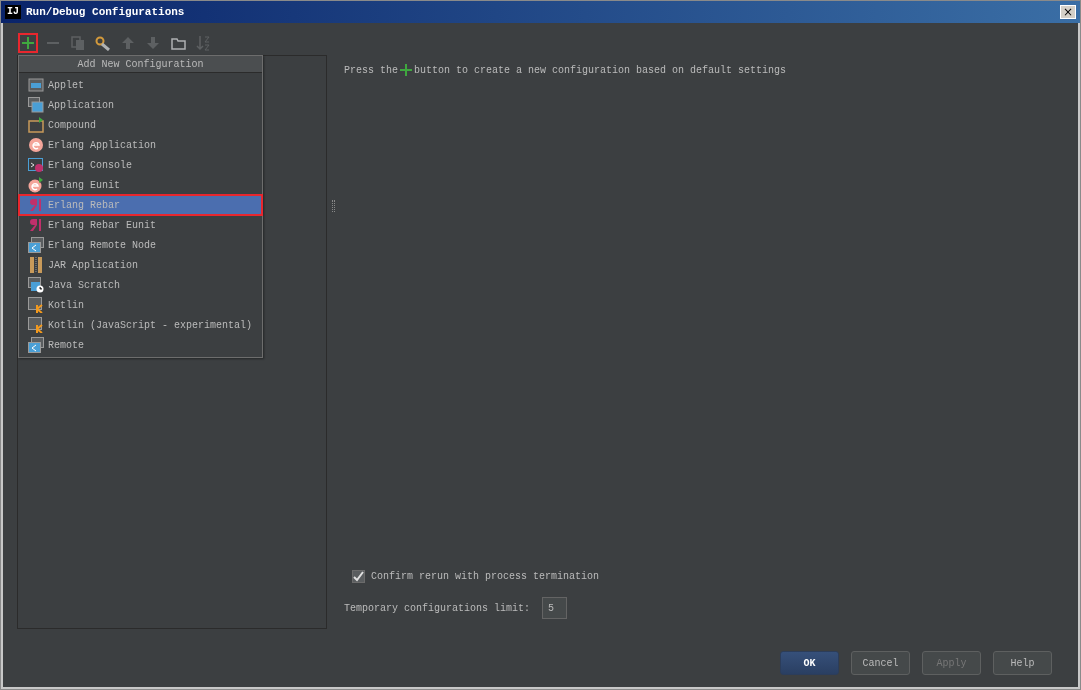  What do you see at coordinates (140, 185) in the screenshot?
I see `menu-item: Erlang Eunit` at bounding box center [140, 185].